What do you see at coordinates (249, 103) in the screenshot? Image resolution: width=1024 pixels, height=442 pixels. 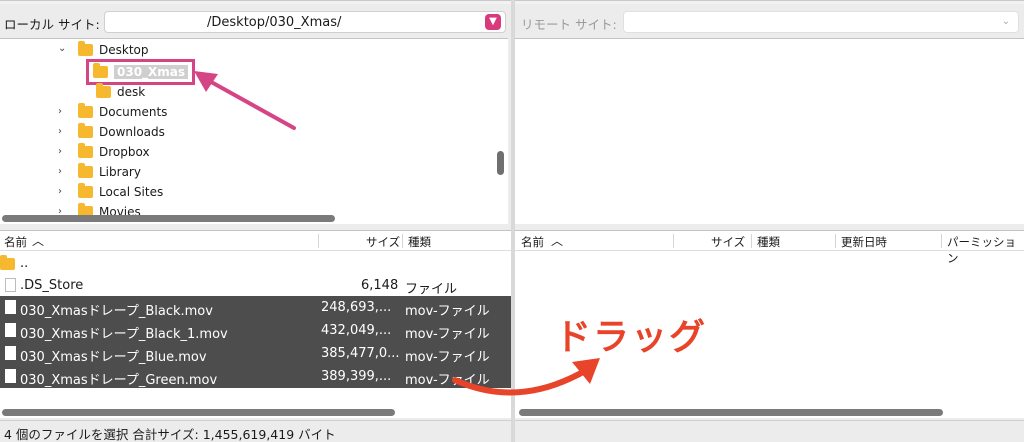 I see `highlight-arrow` at bounding box center [249, 103].